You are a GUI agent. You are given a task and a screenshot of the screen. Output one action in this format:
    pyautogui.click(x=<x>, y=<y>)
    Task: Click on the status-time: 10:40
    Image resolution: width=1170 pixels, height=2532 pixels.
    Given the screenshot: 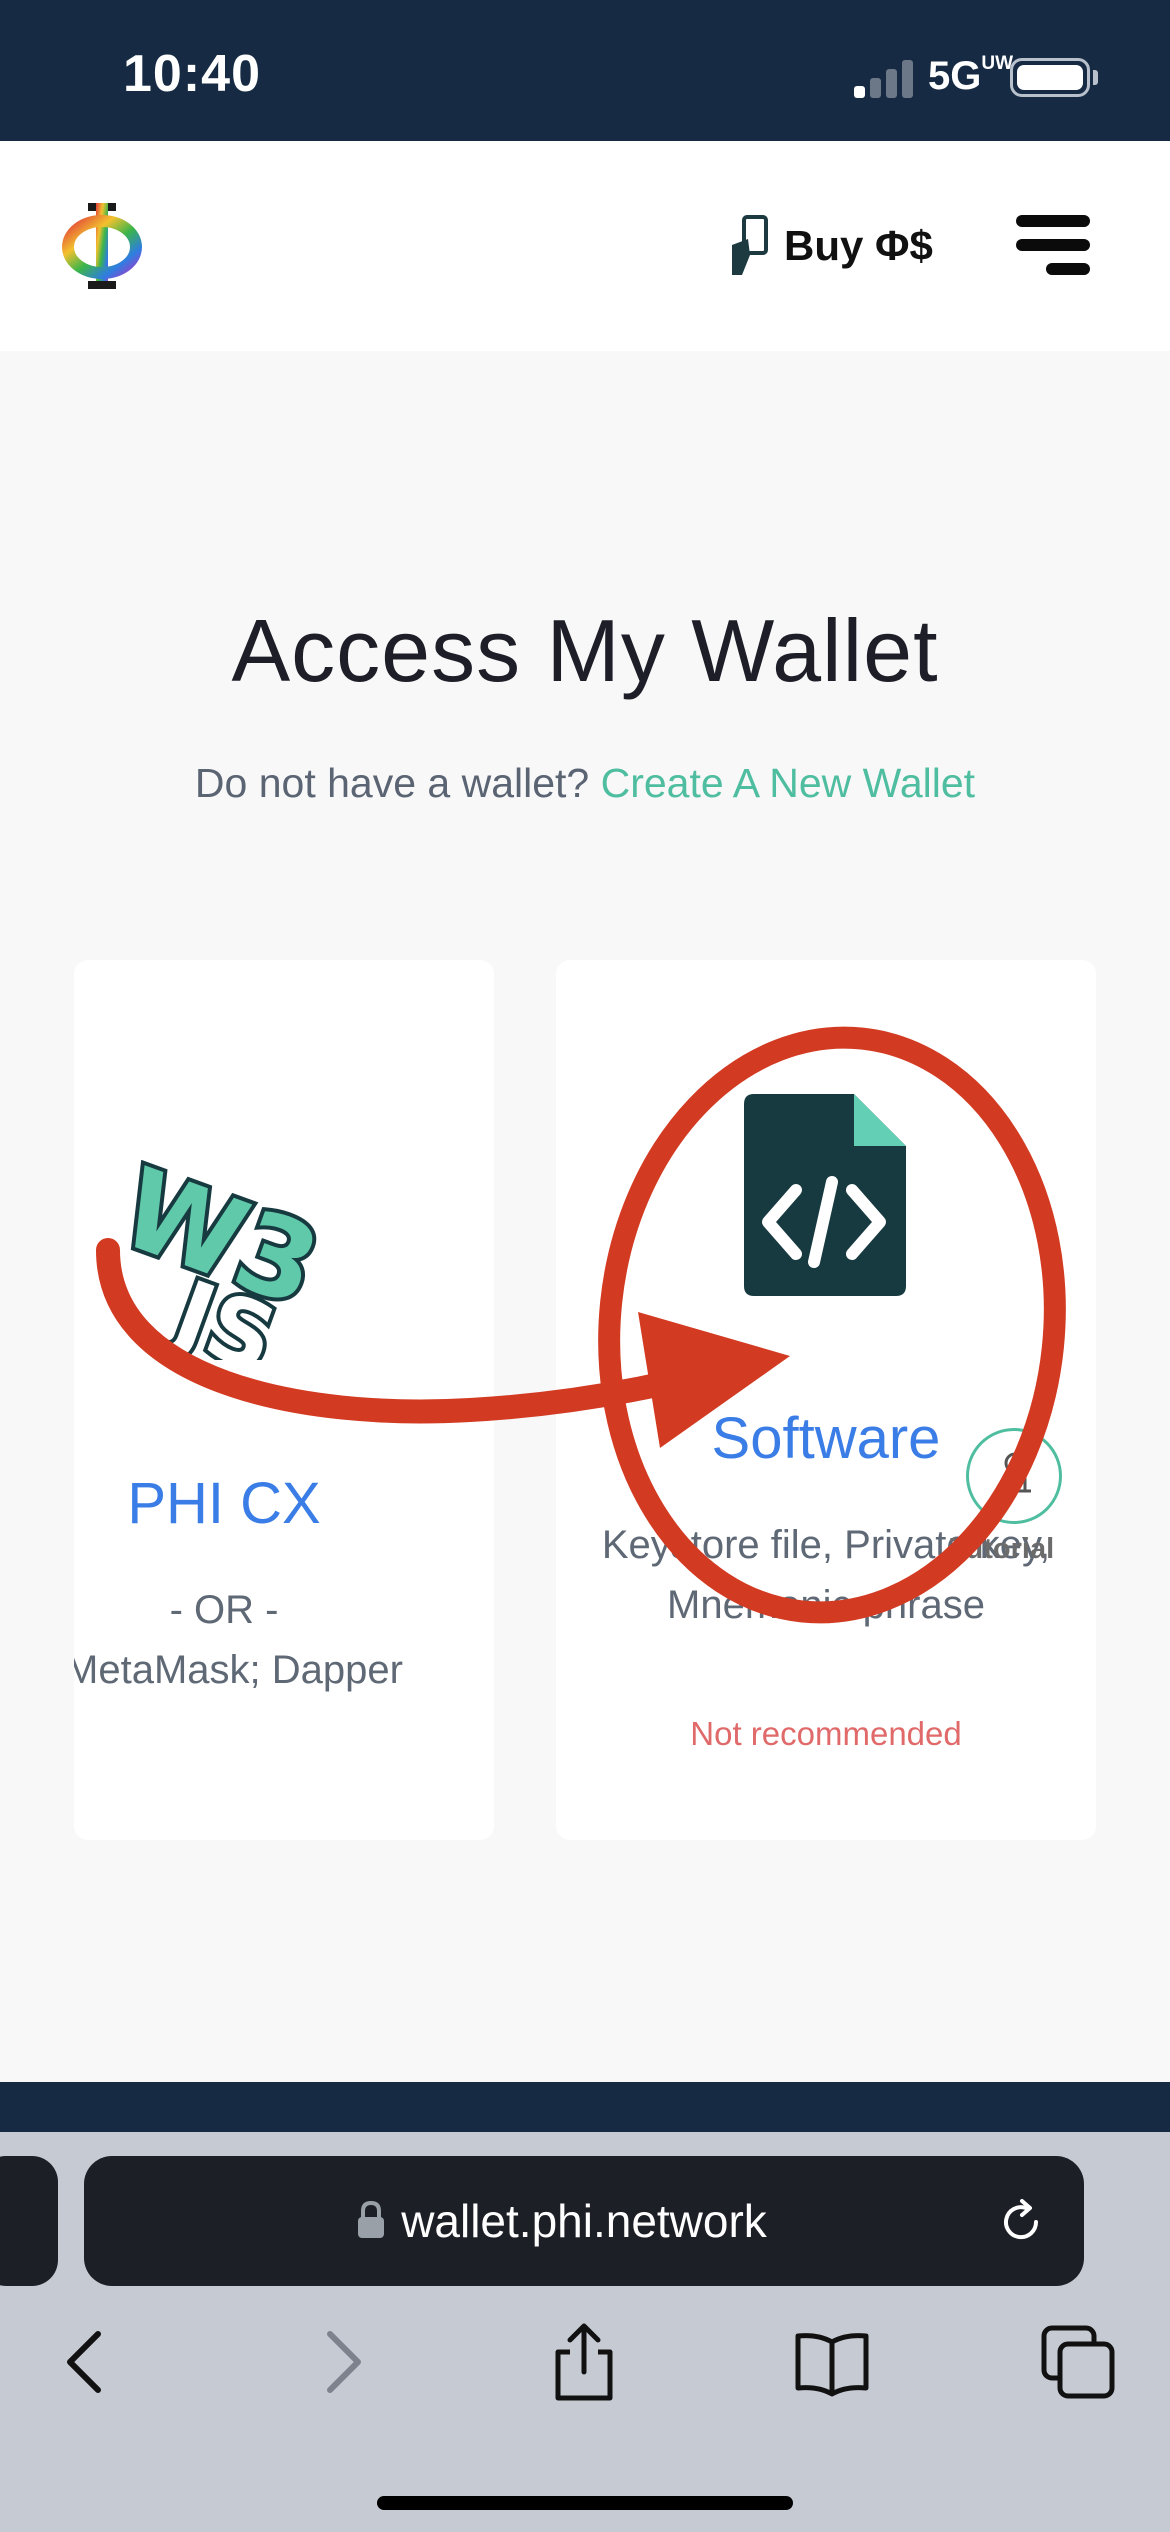 What is the action you would take?
    pyautogui.click(x=192, y=74)
    